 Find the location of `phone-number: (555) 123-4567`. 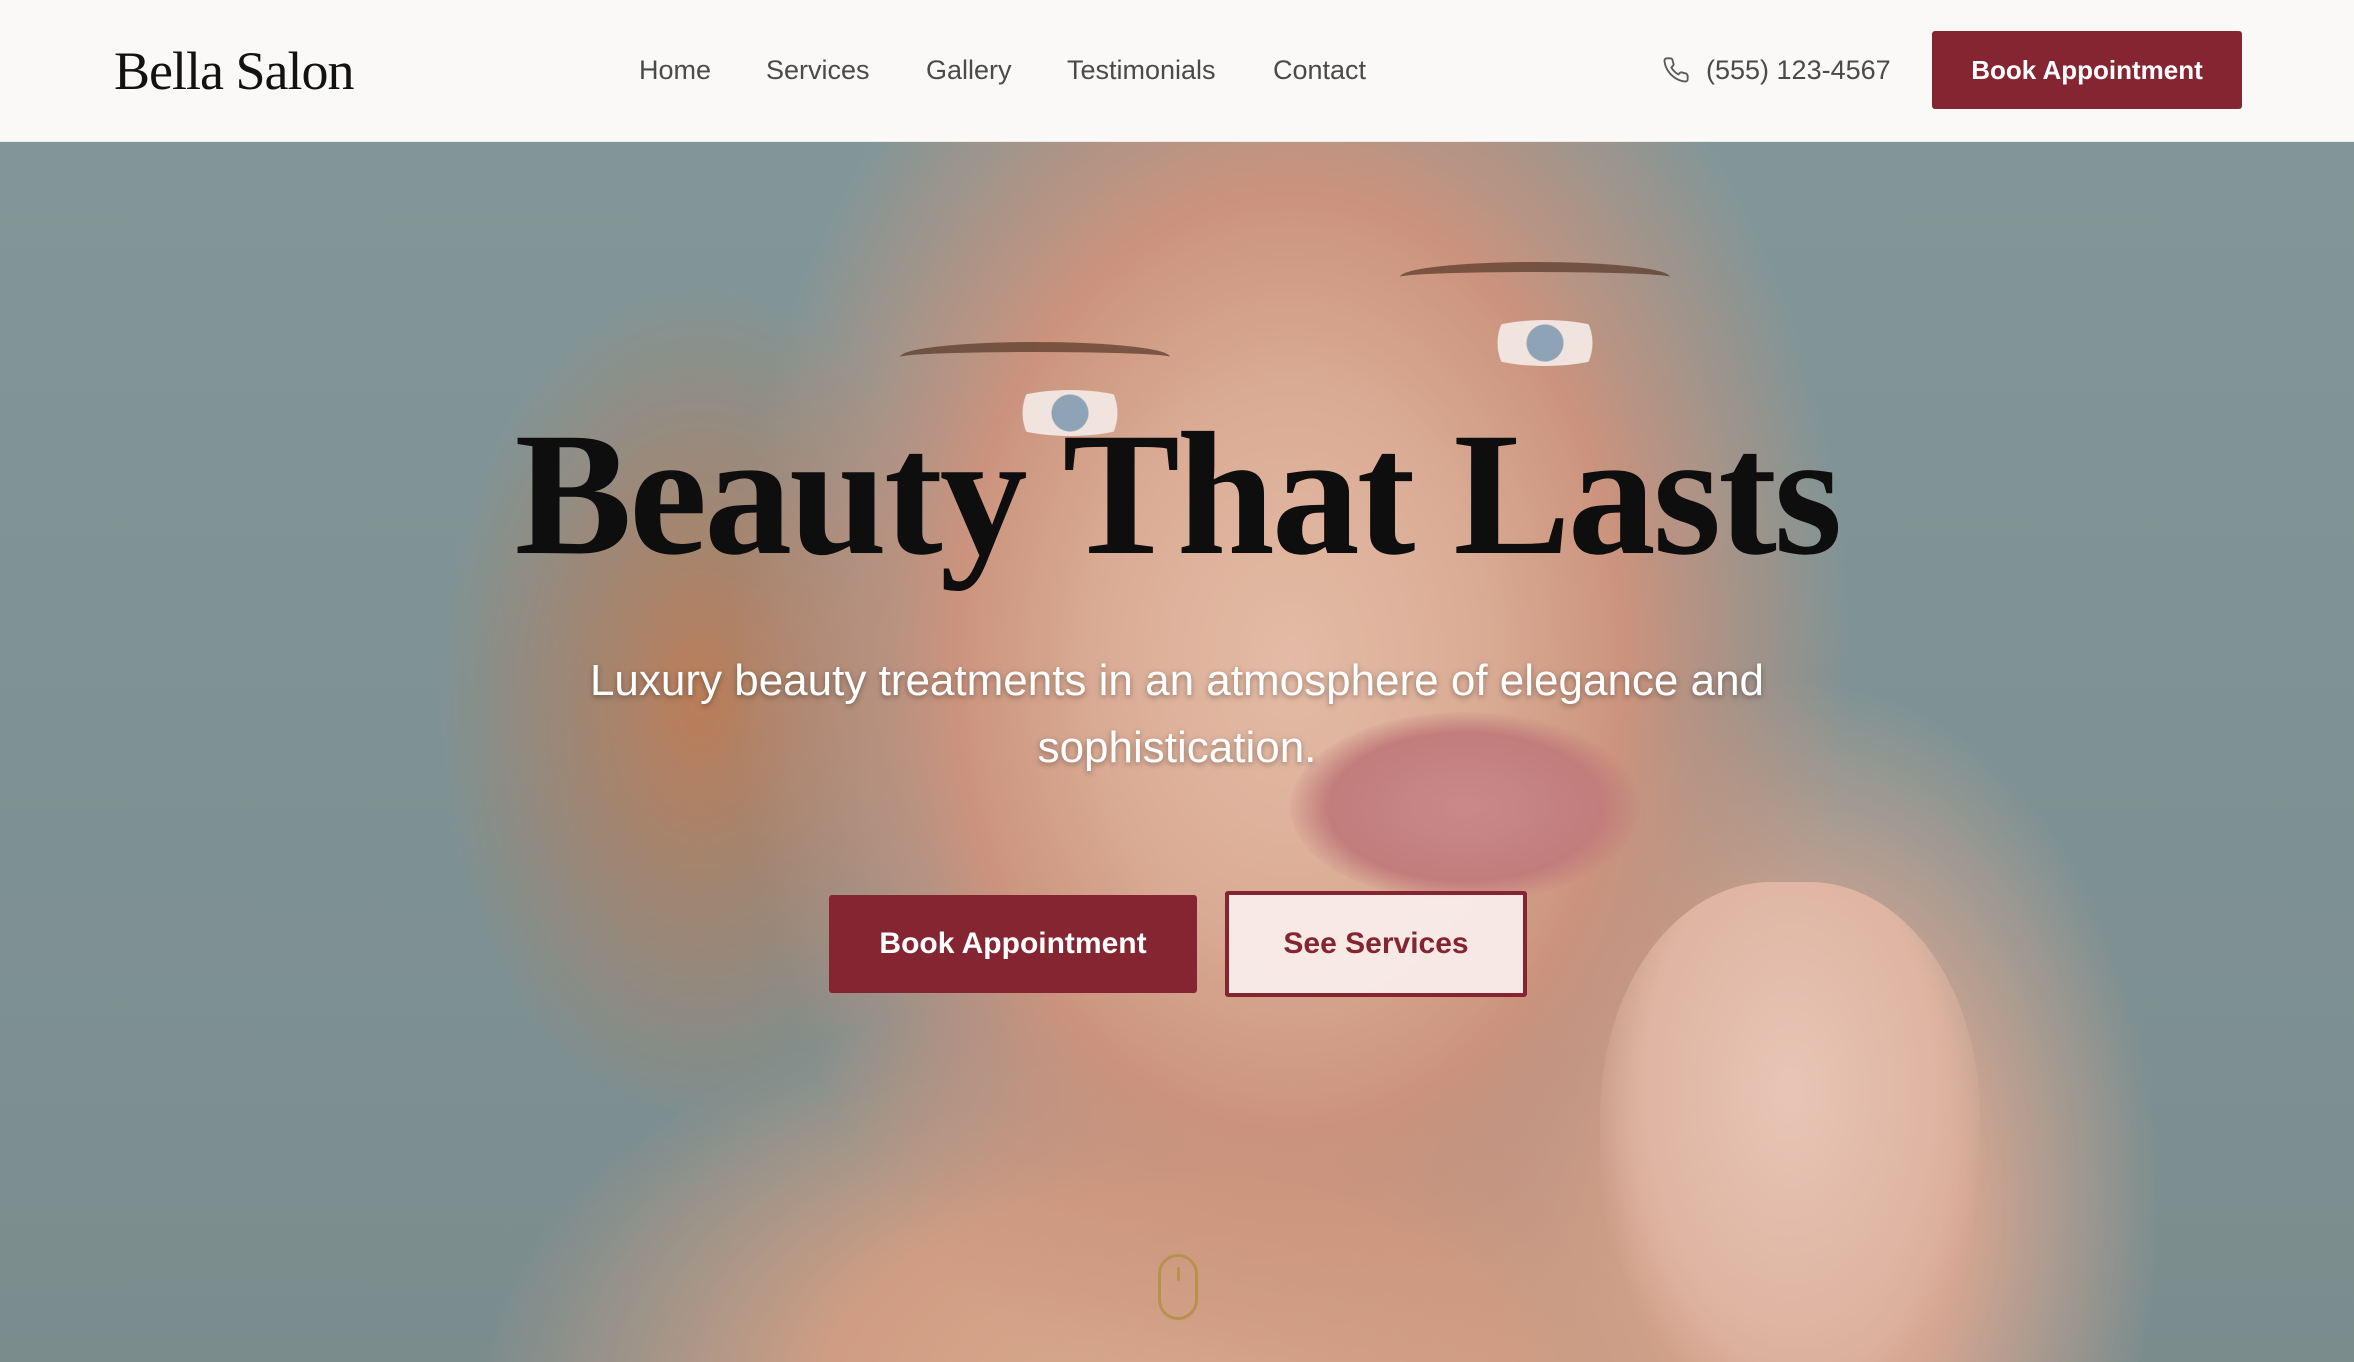

phone-number: (555) 123-4567 is located at coordinates (1798, 69).